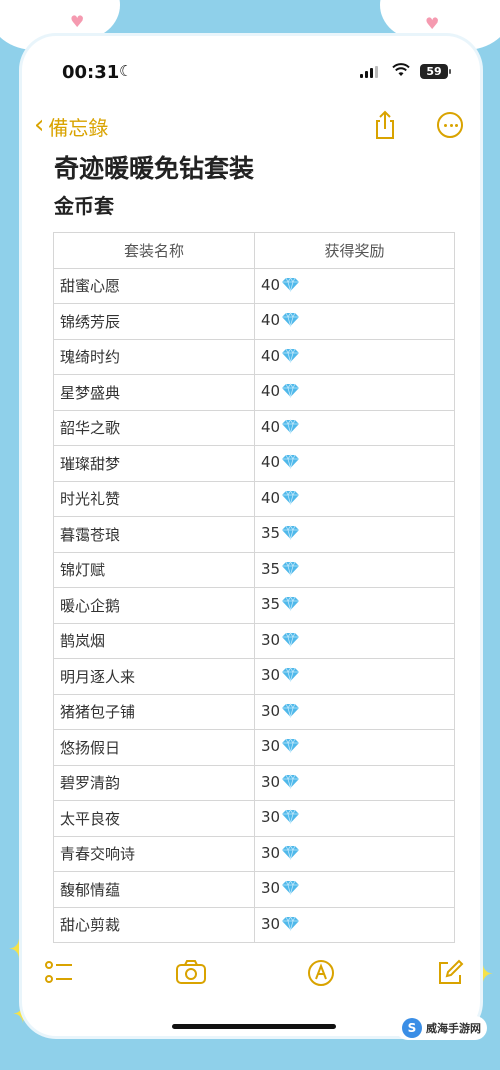 This screenshot has height=1070, width=500. I want to click on battery-tip, so click(450, 71).